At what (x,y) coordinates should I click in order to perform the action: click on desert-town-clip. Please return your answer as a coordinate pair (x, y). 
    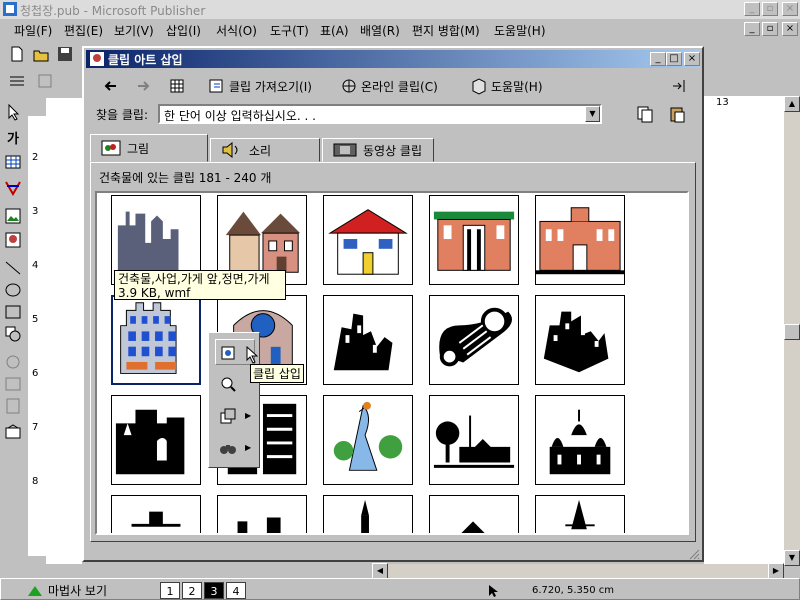
    Looking at the image, I should click on (150, 442).